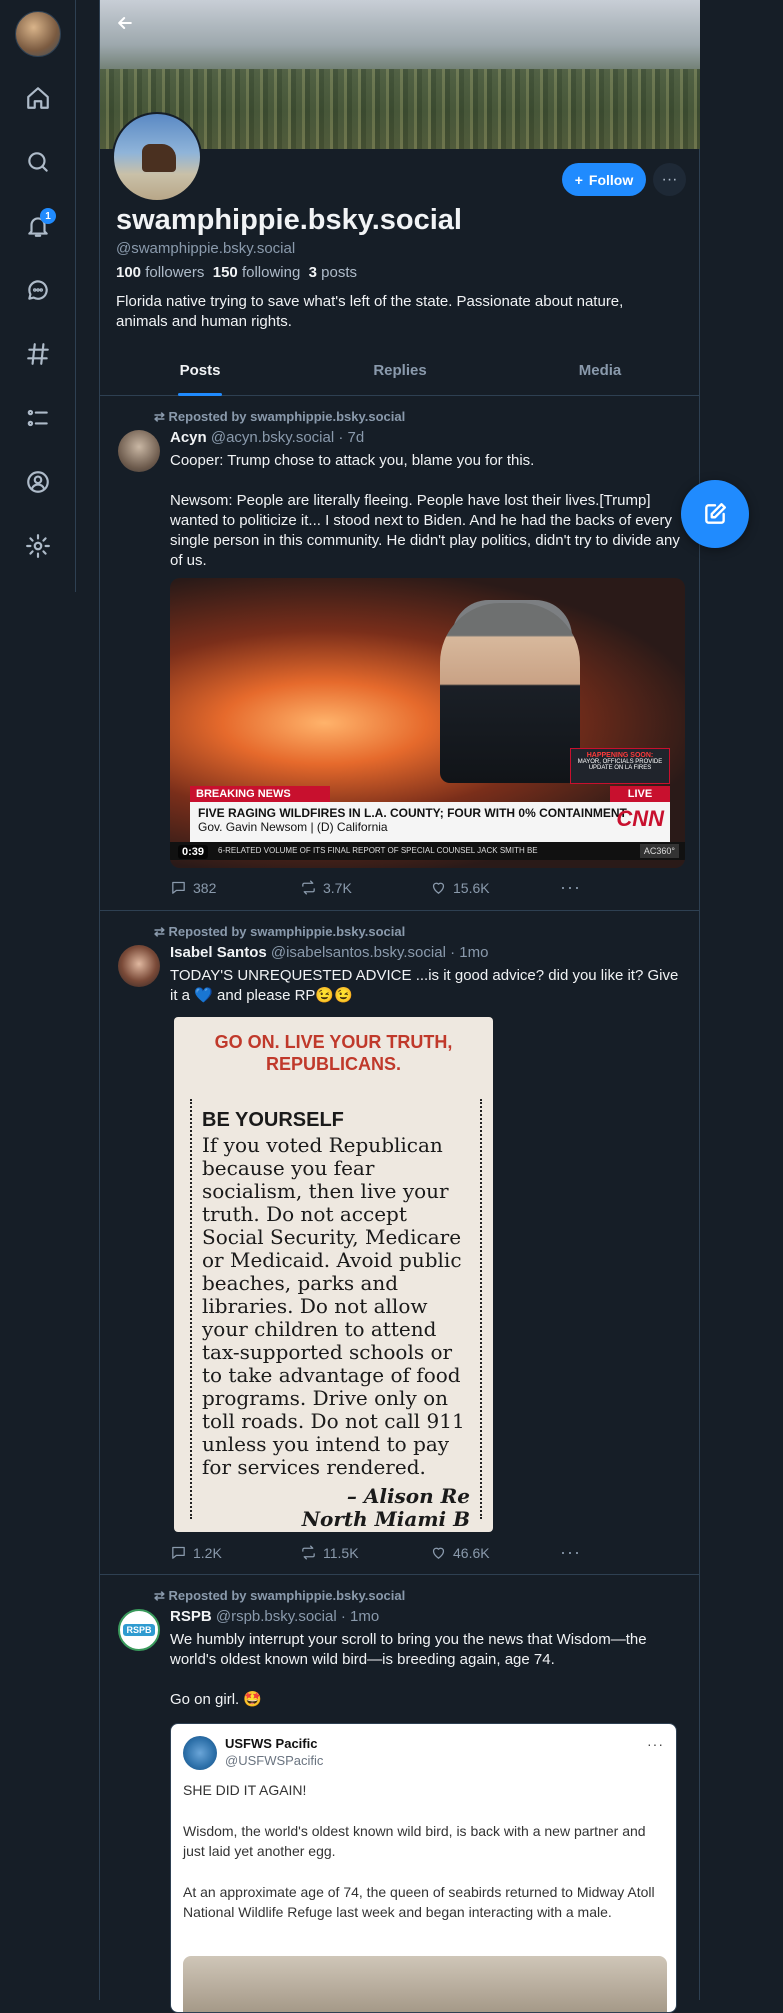 Image resolution: width=783 pixels, height=2013 pixels. What do you see at coordinates (333, 272) in the screenshot?
I see `posts-count: 3 posts` at bounding box center [333, 272].